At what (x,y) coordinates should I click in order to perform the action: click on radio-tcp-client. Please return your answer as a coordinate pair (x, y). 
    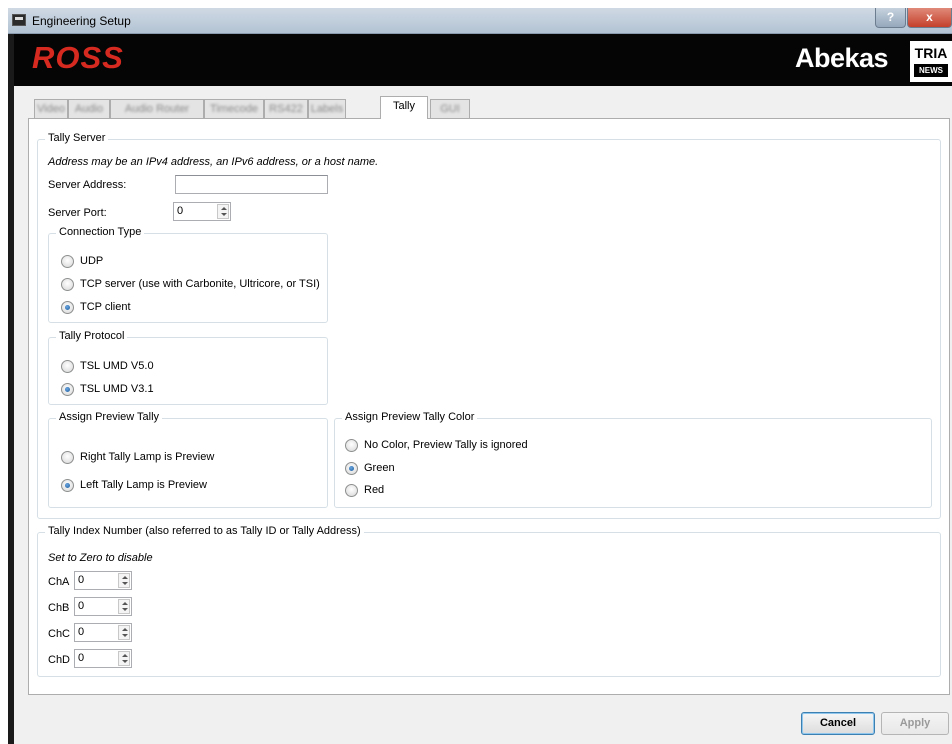
    Looking at the image, I should click on (67, 307).